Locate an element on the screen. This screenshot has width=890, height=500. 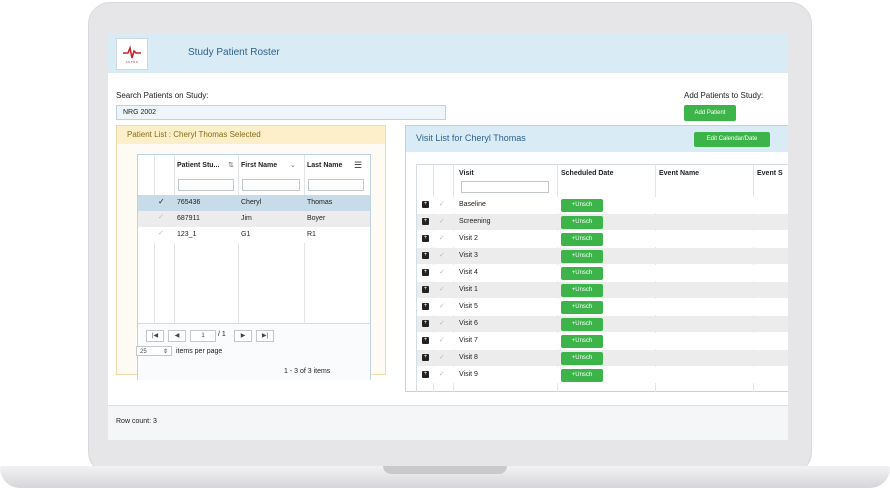
filter-last-name is located at coordinates (336, 185).